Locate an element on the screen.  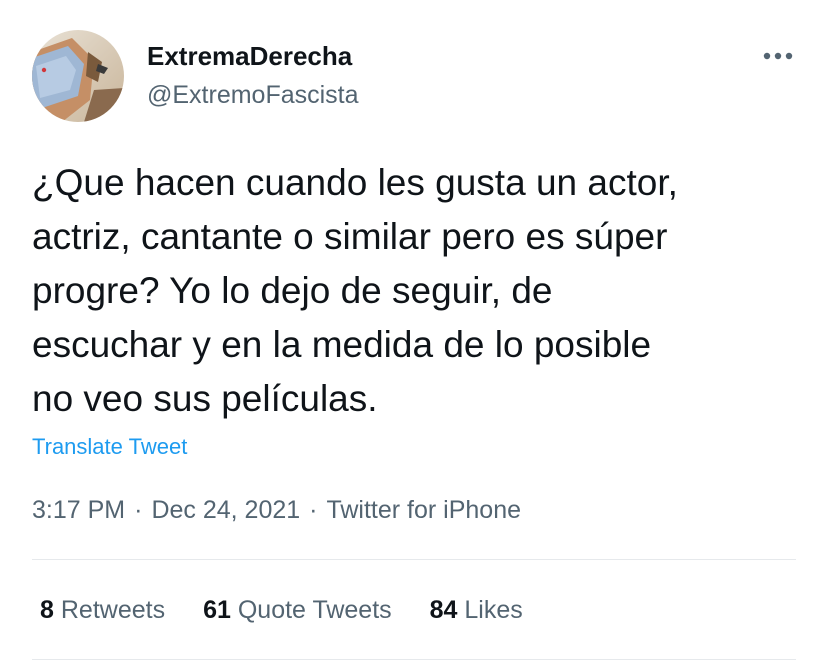
likes-stat: 84 Likes is located at coordinates (476, 610).